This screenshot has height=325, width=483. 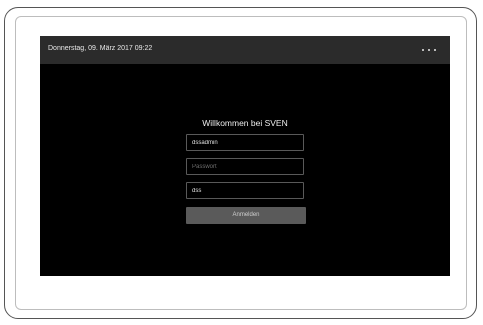 I want to click on password-field, so click(x=245, y=166).